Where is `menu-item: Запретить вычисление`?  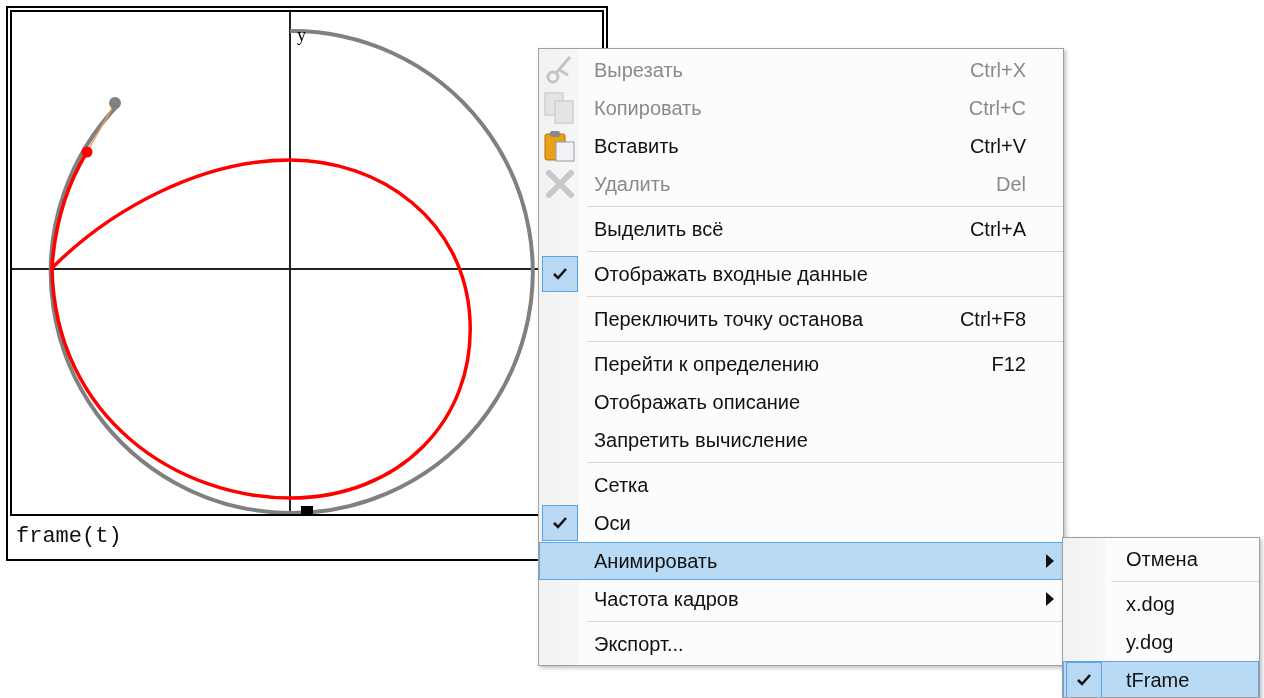 menu-item: Запретить вычисление is located at coordinates (801, 440).